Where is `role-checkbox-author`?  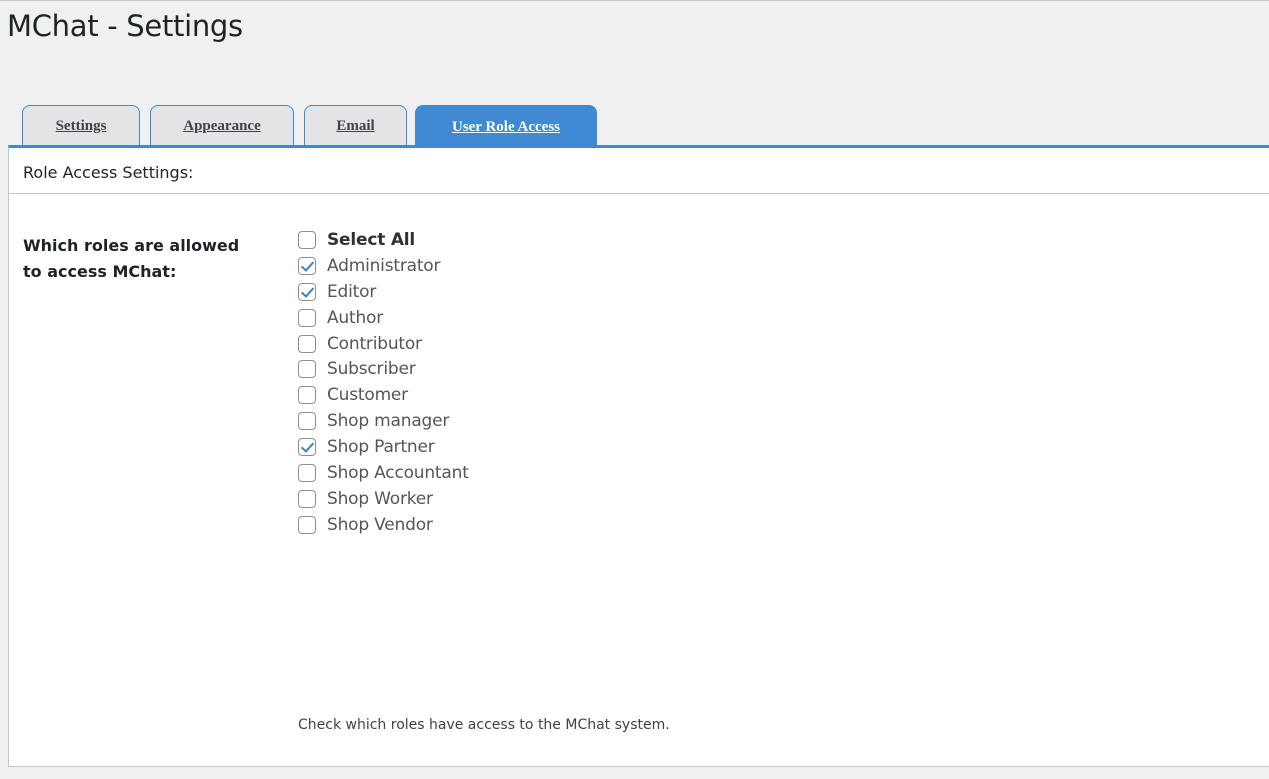
role-checkbox-author is located at coordinates (307, 317).